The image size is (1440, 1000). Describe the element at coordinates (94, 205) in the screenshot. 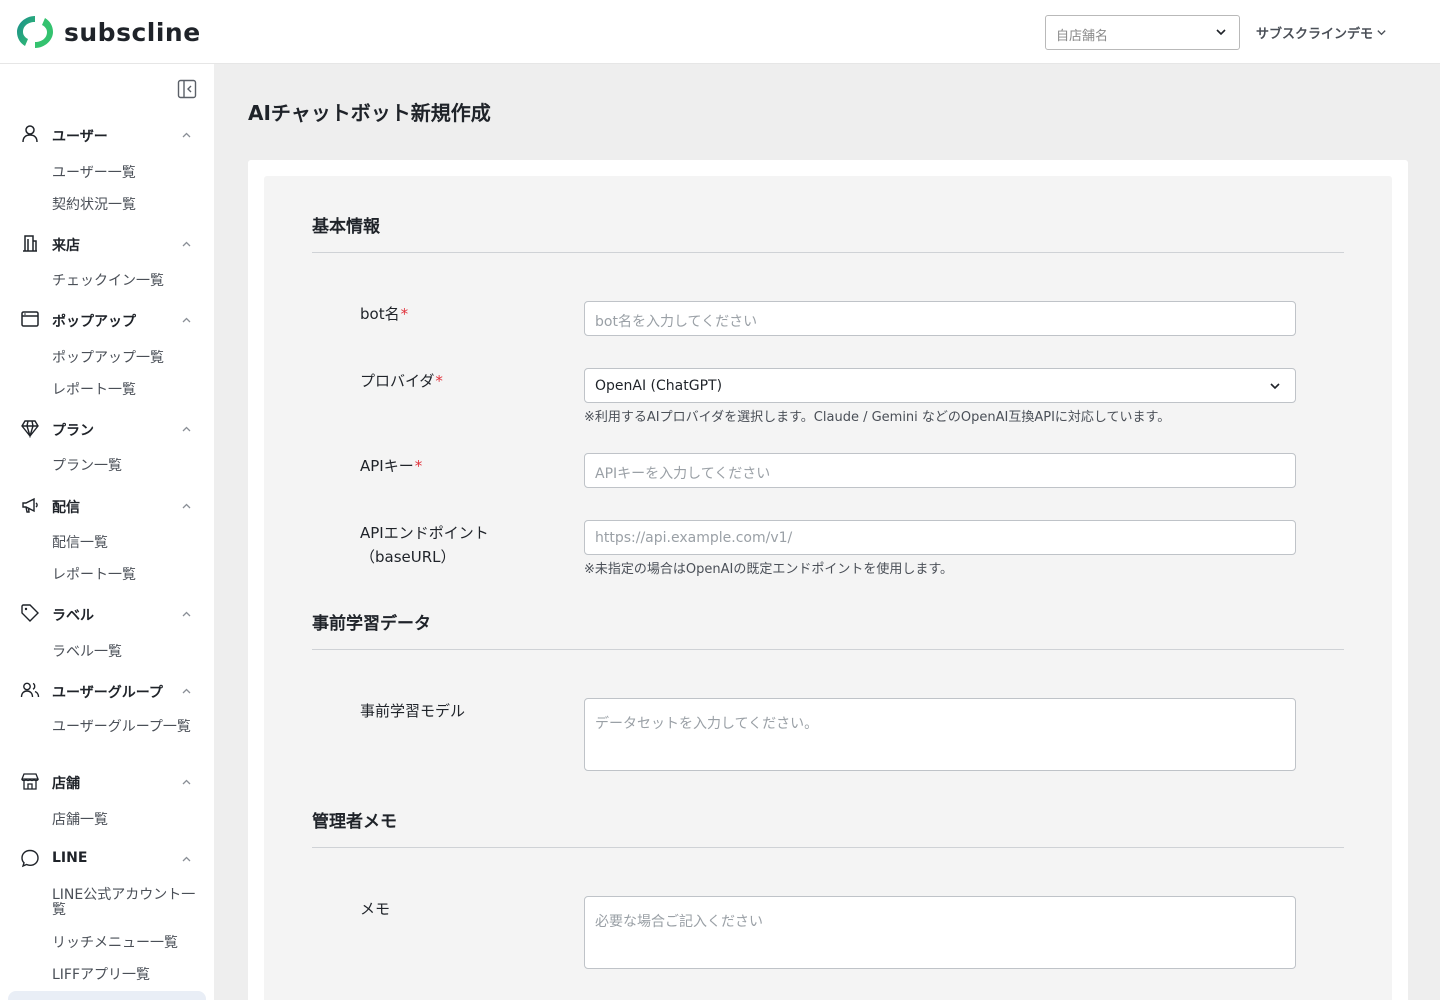

I see `sidebar-item-contract-list: 契約状況一覧` at that location.